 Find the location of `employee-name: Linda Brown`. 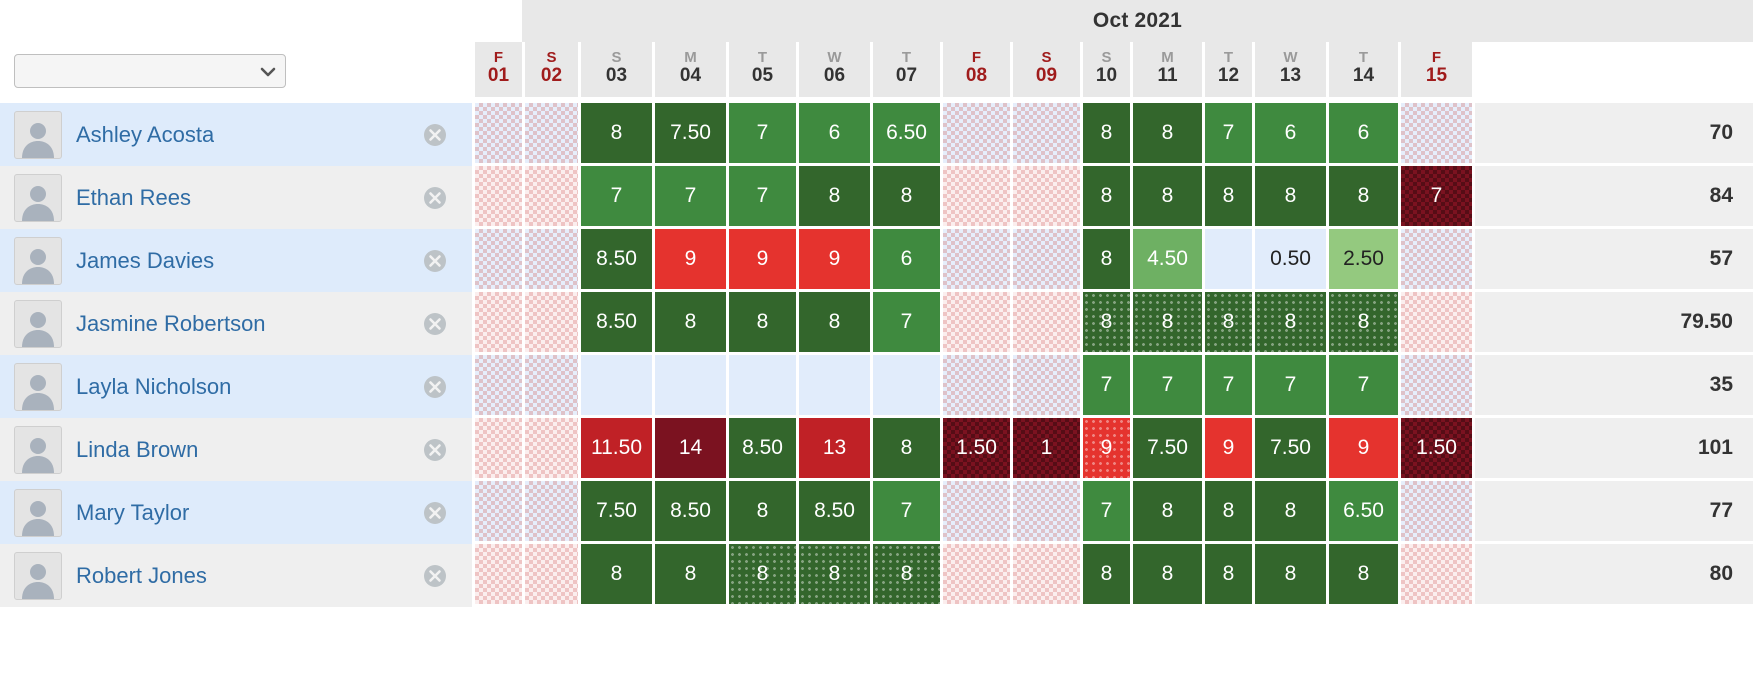

employee-name: Linda Brown is located at coordinates (137, 450).